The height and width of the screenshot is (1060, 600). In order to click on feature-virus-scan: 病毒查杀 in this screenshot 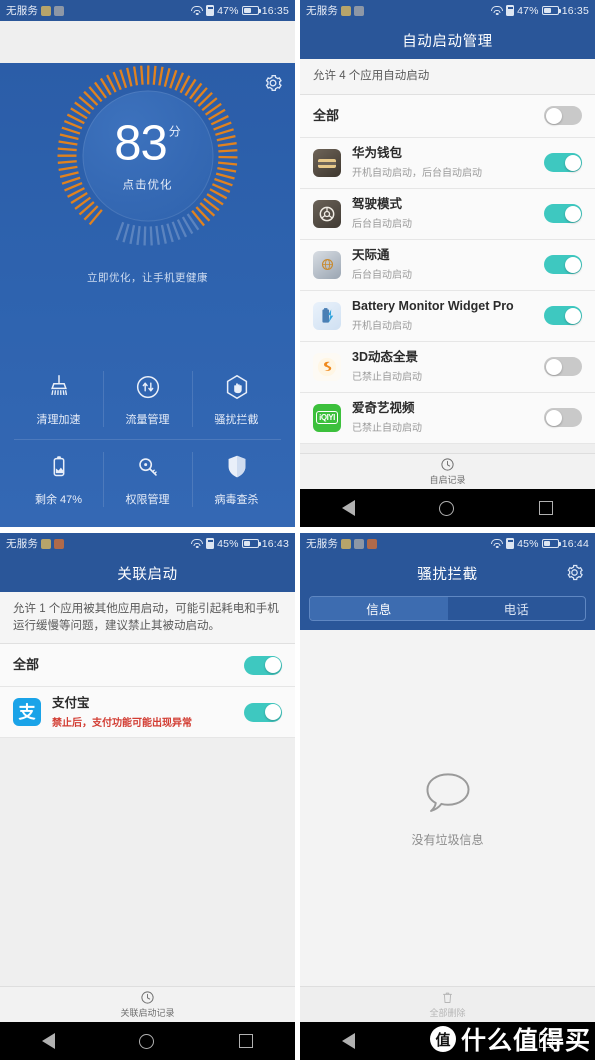, I will do `click(236, 479)`.